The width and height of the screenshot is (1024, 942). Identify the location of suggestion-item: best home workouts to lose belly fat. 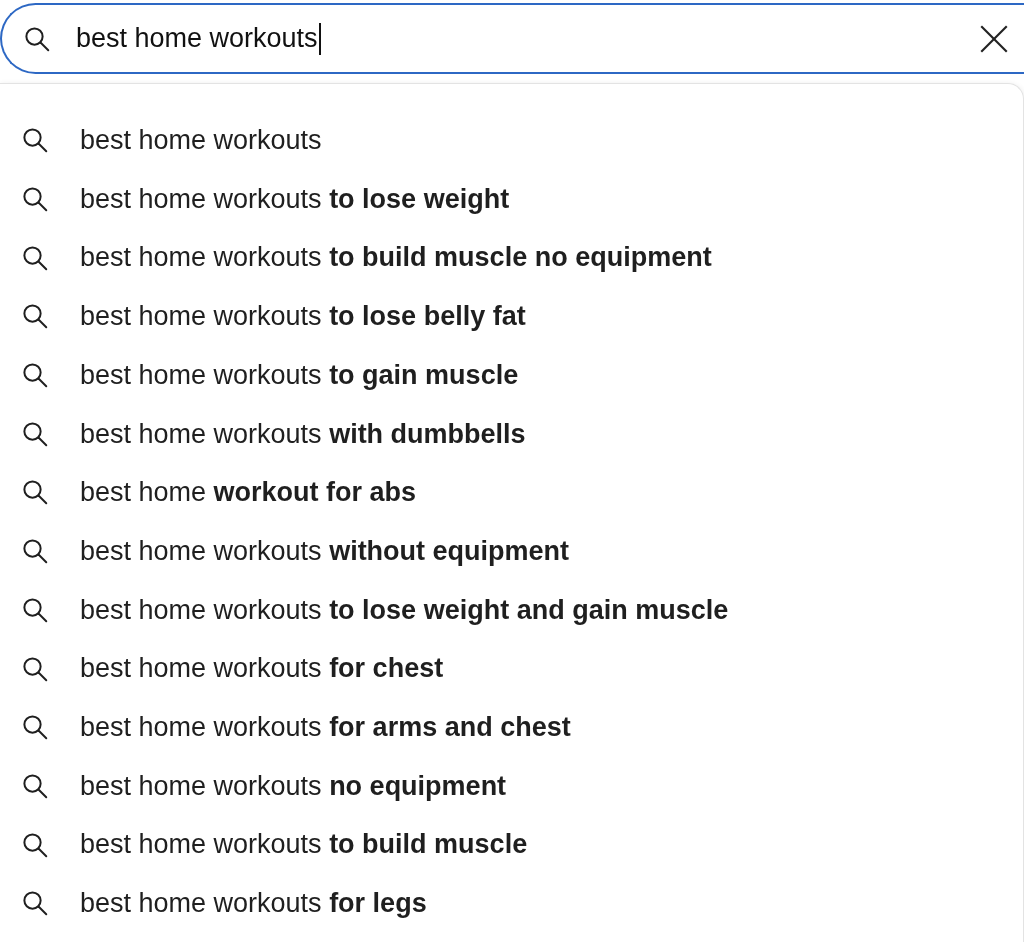
(511, 316).